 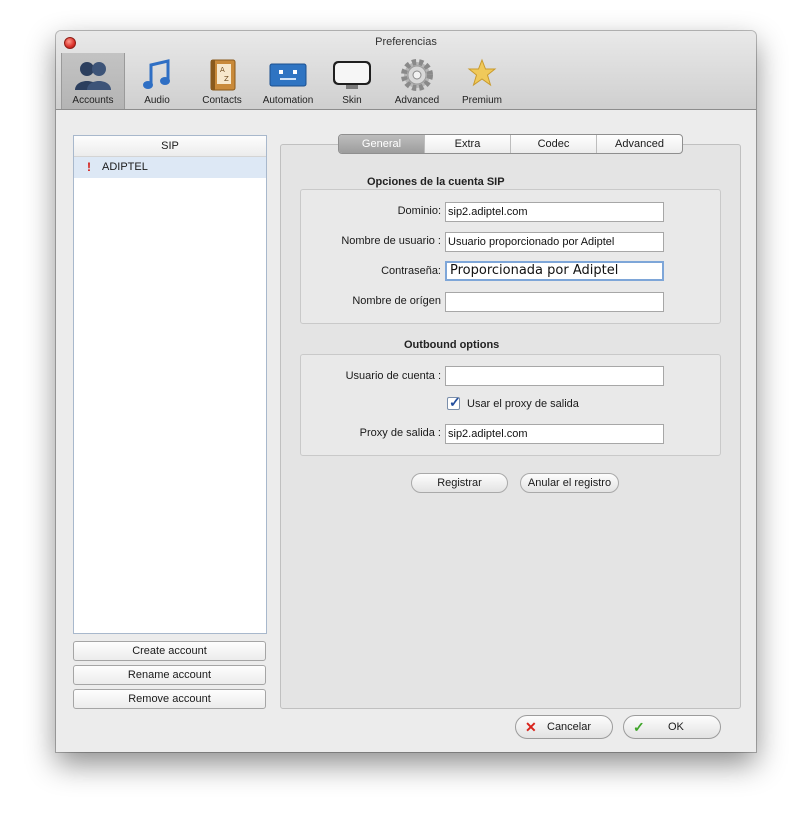 I want to click on toolbar-contacts: A Z Contacts, so click(x=222, y=81).